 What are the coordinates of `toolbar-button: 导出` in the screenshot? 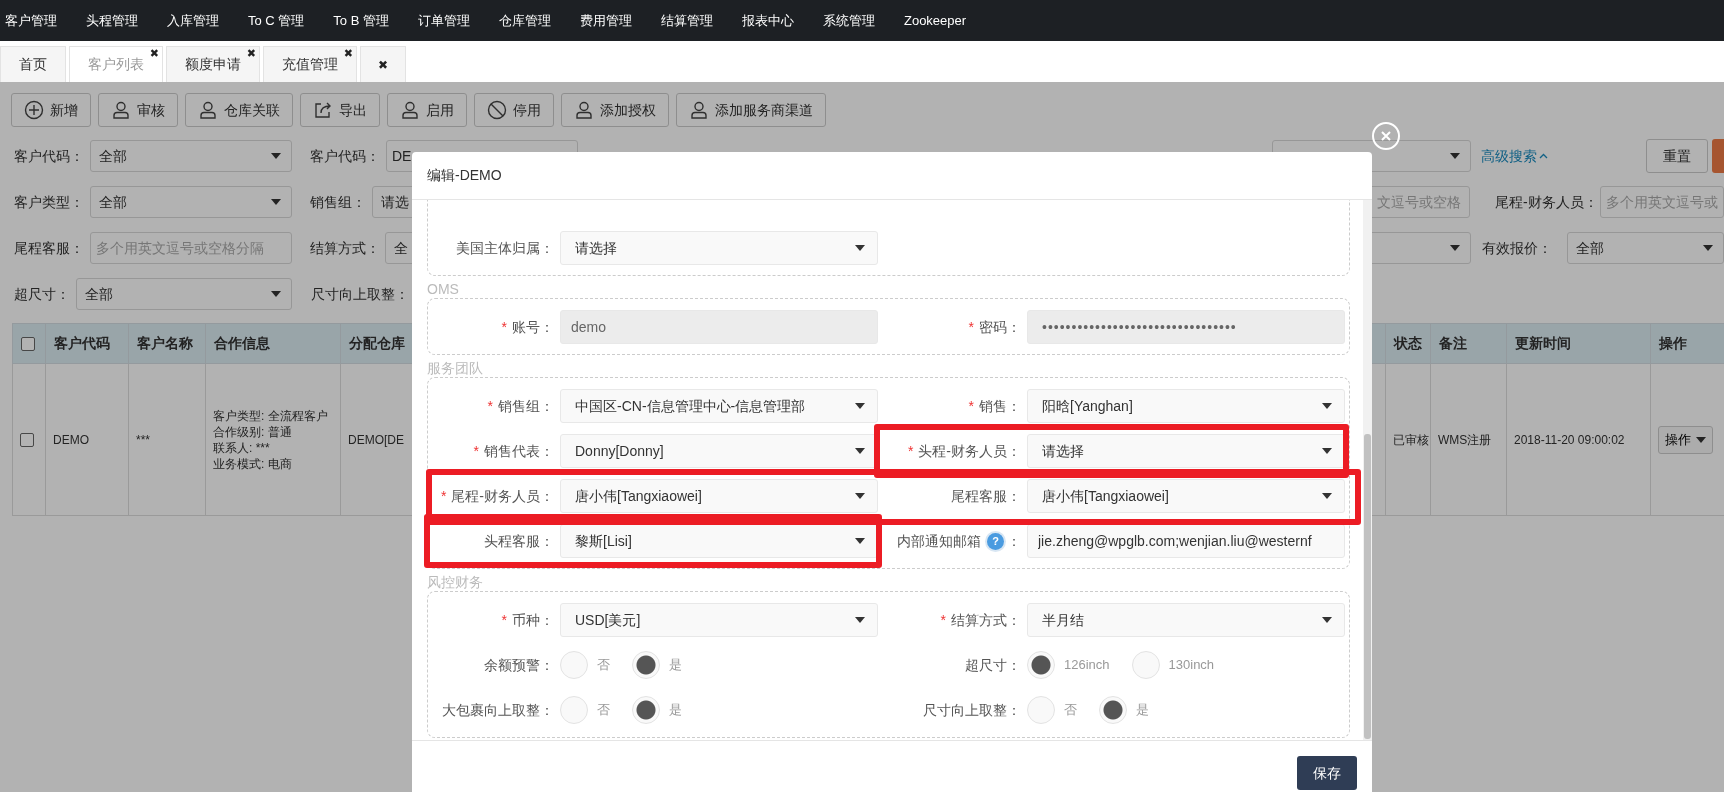 It's located at (340, 110).